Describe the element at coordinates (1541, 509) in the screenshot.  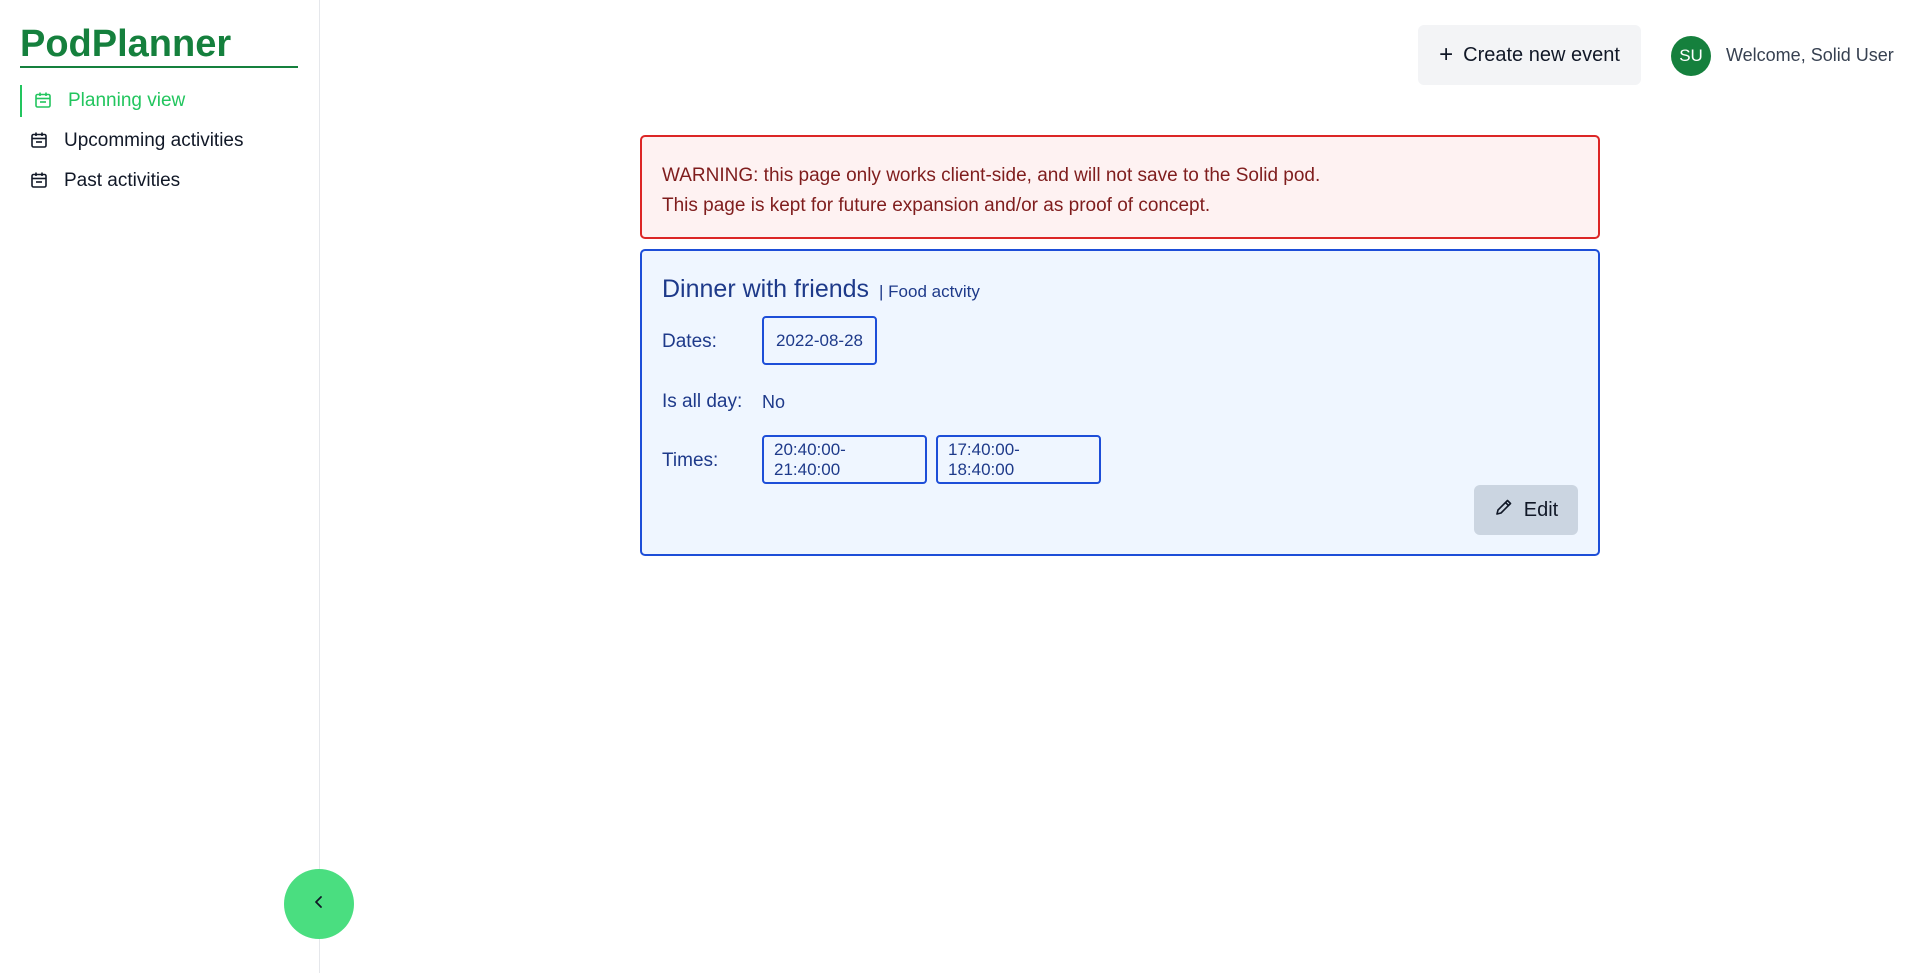
I see `edit-label: Edit` at that location.